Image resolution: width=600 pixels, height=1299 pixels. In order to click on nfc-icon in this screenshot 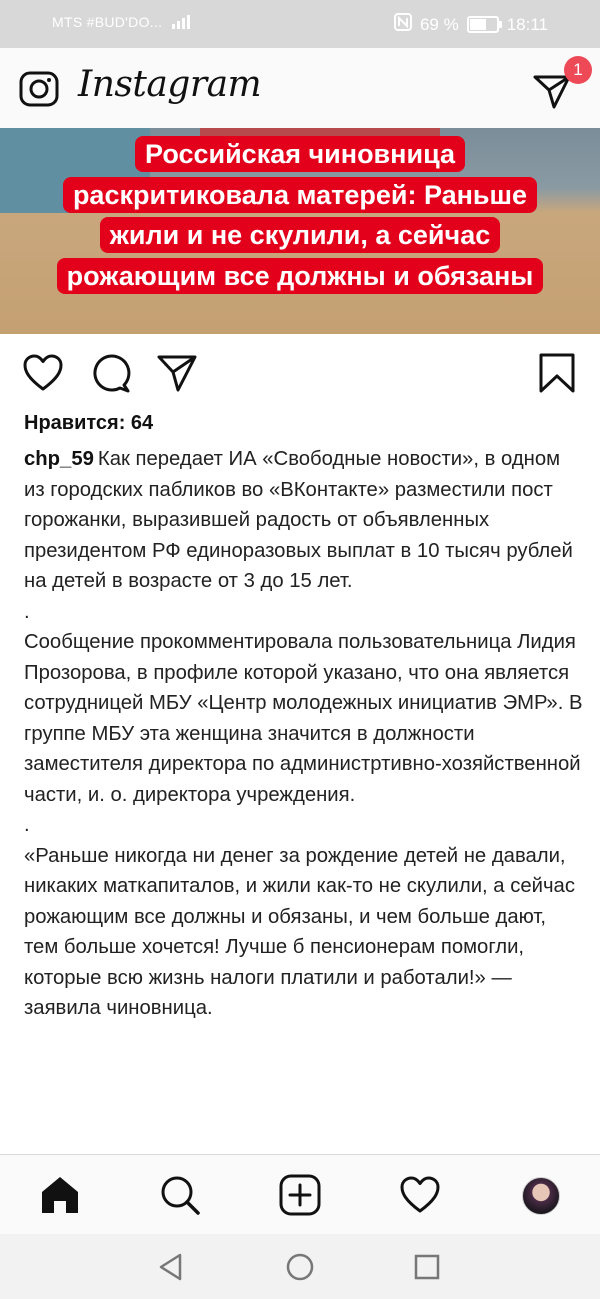, I will do `click(402, 24)`.